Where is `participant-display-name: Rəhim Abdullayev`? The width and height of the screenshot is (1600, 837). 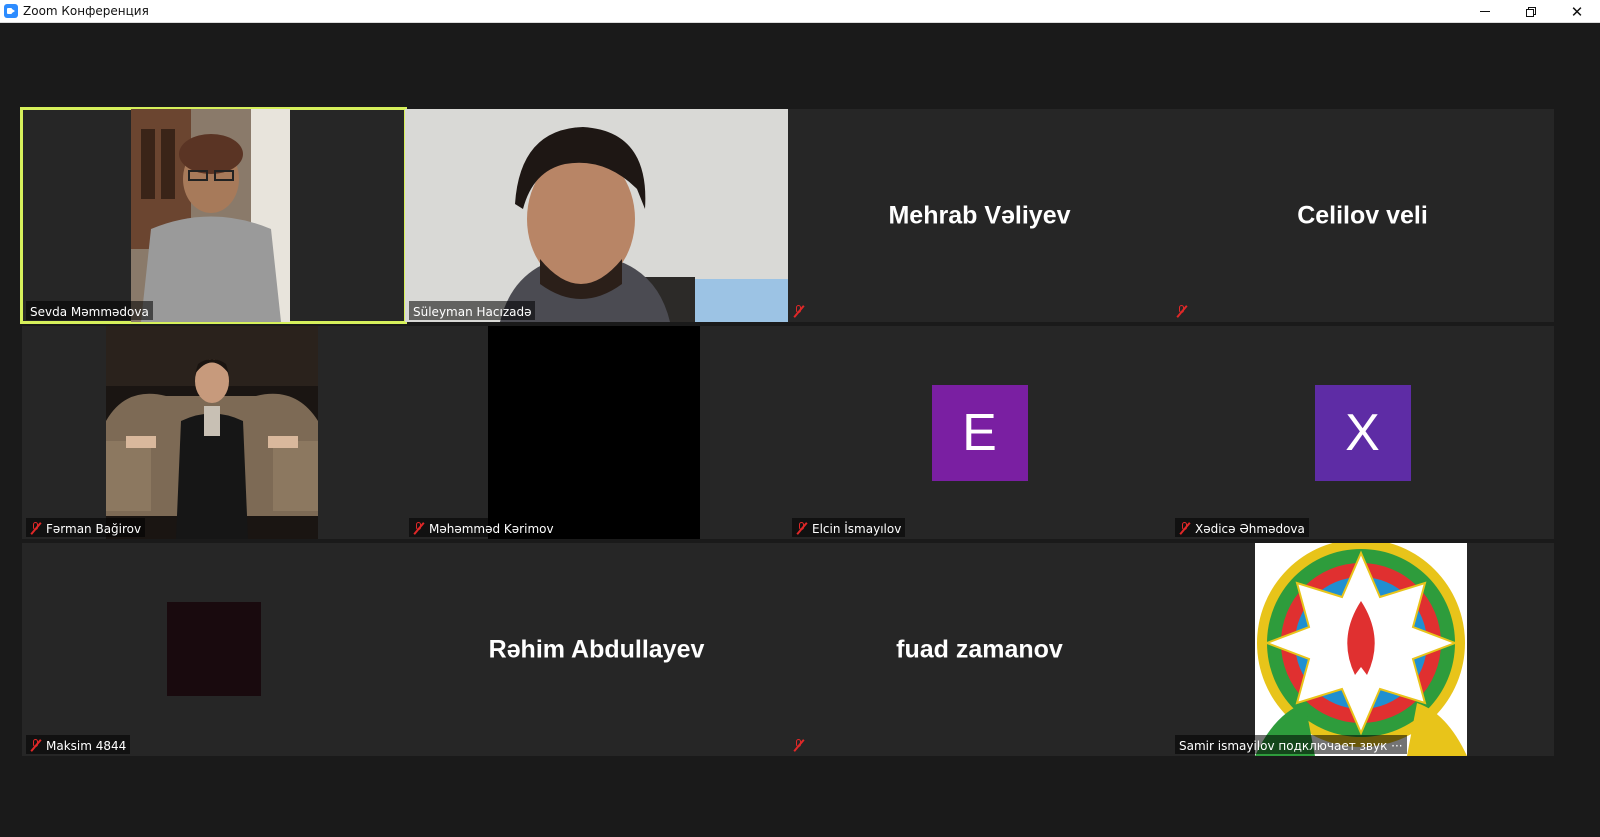
participant-display-name: Rəhim Abdullayev is located at coordinates (596, 649).